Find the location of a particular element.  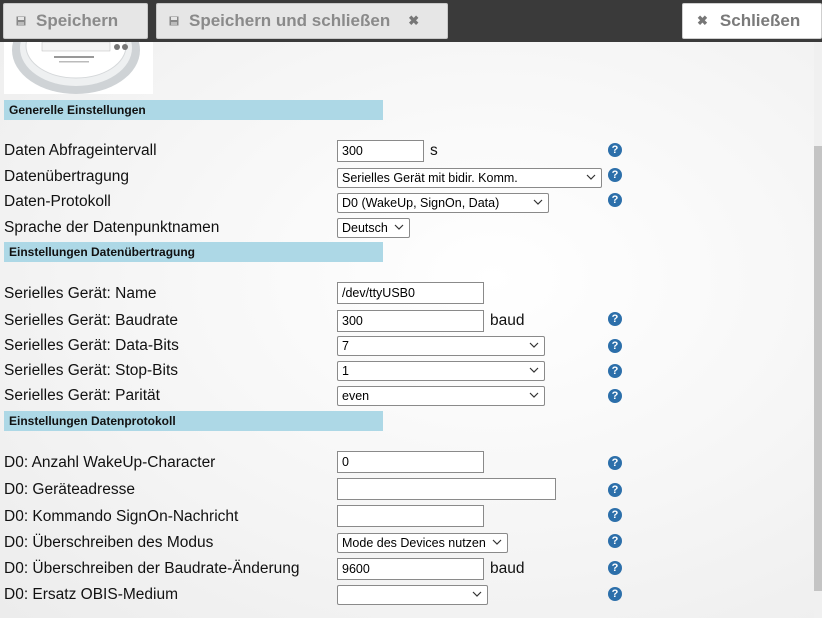

databits-label: Serielles Gerät: Data-Bits is located at coordinates (91, 345).